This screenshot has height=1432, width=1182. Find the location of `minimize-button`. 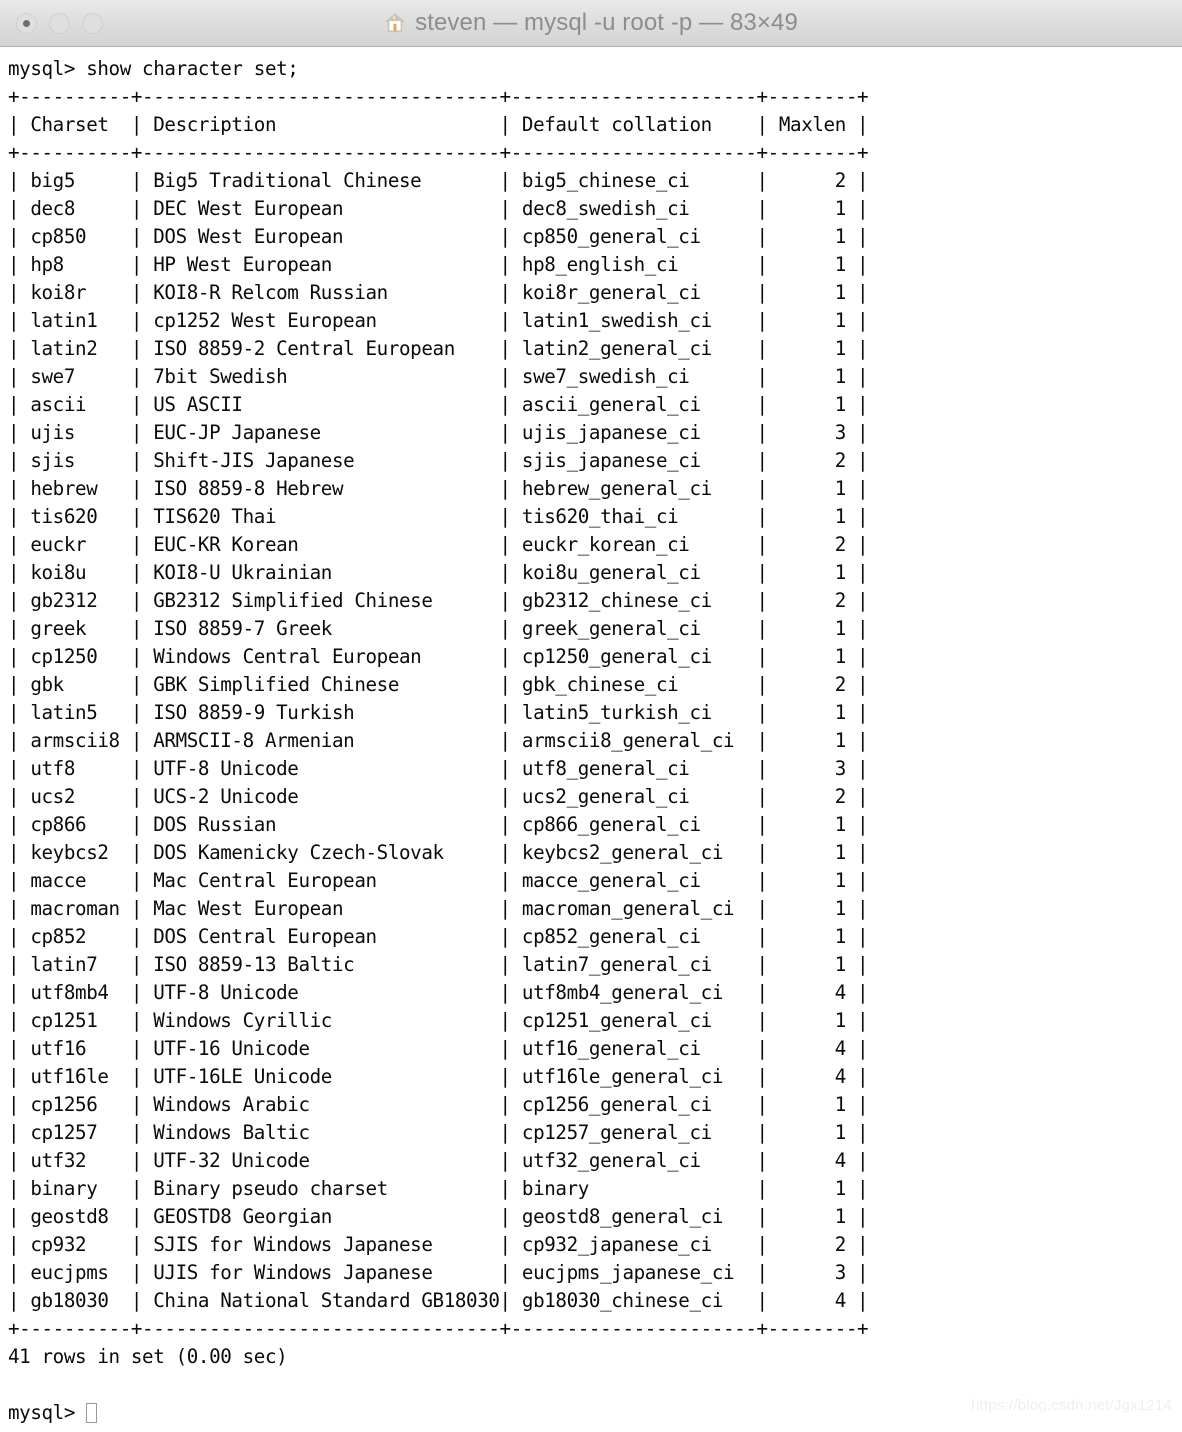

minimize-button is located at coordinates (59, 23).